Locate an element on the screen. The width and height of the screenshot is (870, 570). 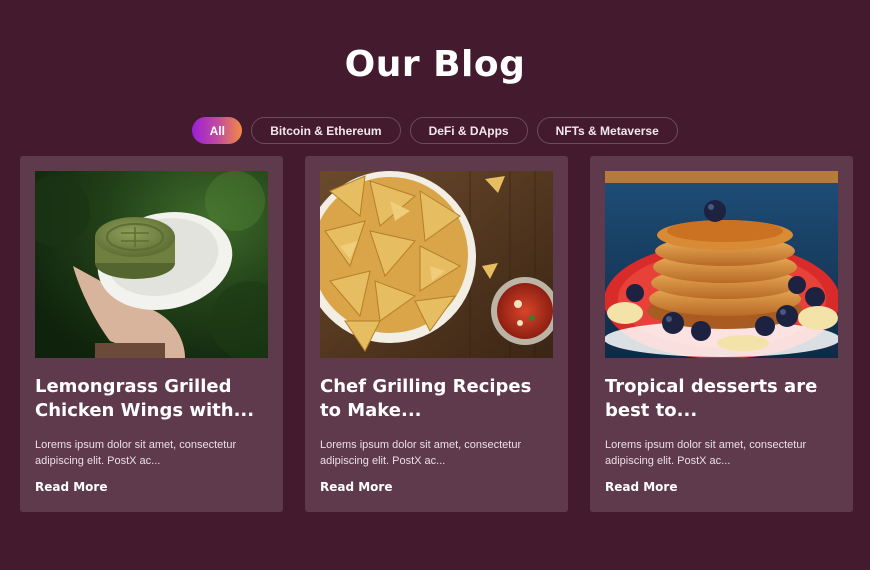
filter-bitcoin-ethereum: Bitcoin & Ethereum is located at coordinates (326, 130).